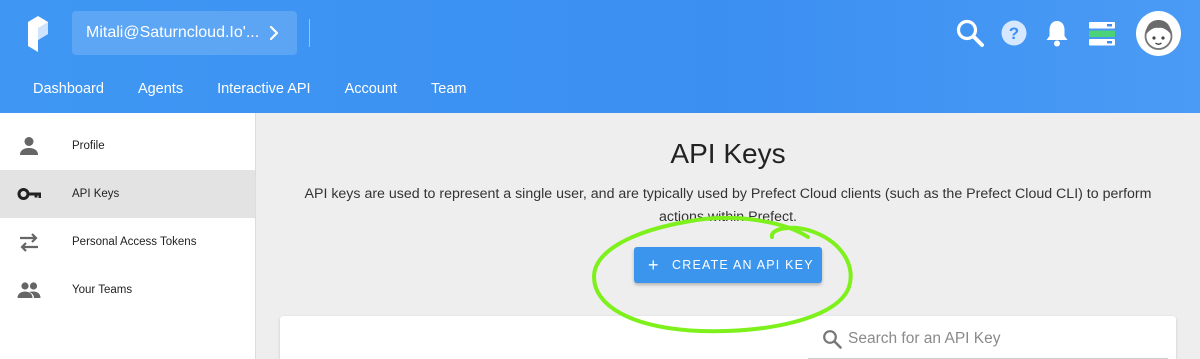  I want to click on page-title: API Keys, so click(728, 153).